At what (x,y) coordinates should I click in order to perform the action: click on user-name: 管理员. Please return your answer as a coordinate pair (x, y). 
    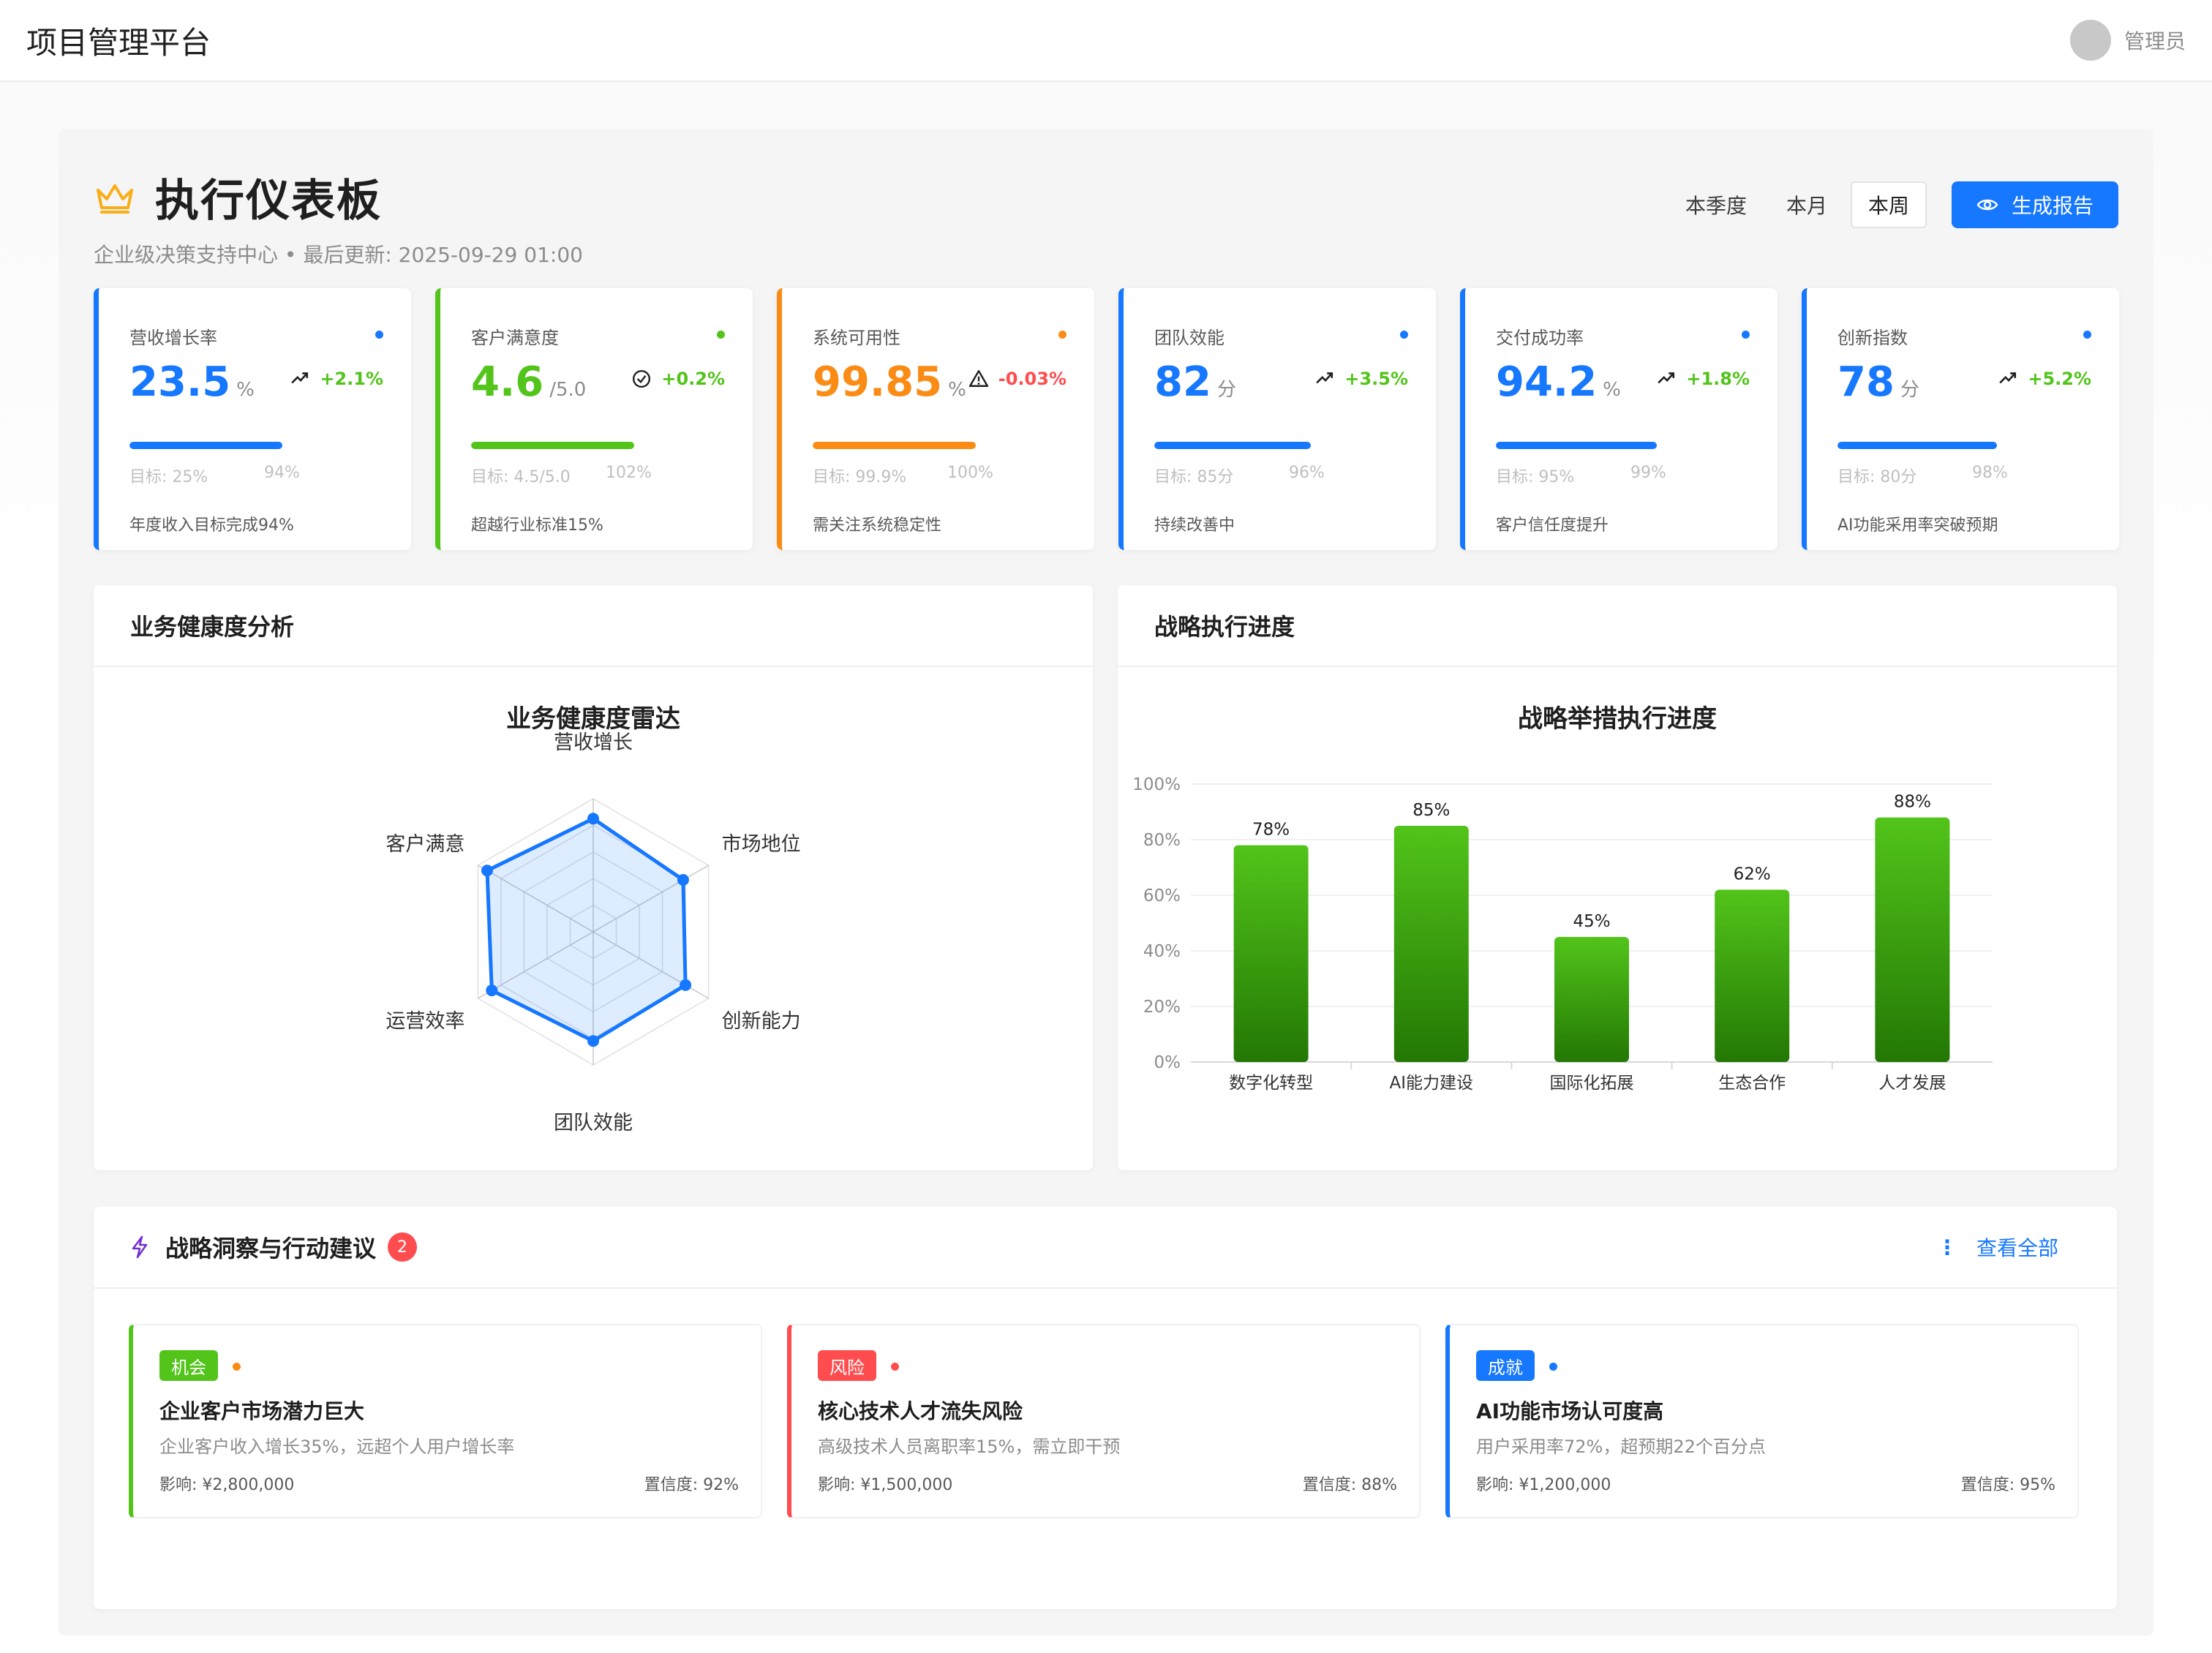
    Looking at the image, I should click on (2154, 41).